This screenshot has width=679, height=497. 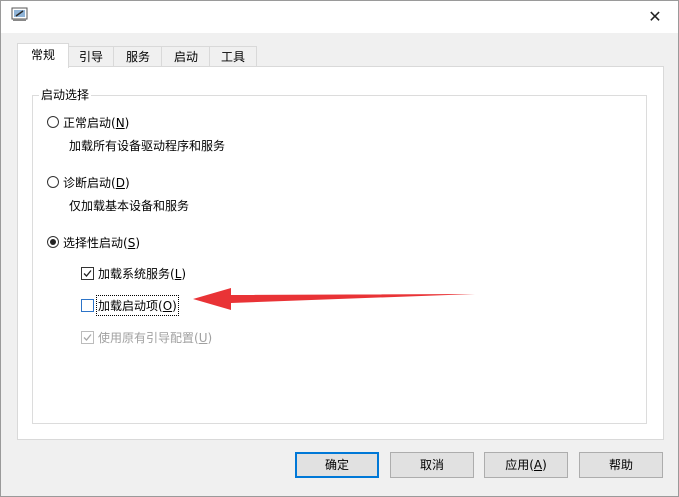 What do you see at coordinates (91, 56) in the screenshot?
I see `tab-boot: 引导` at bounding box center [91, 56].